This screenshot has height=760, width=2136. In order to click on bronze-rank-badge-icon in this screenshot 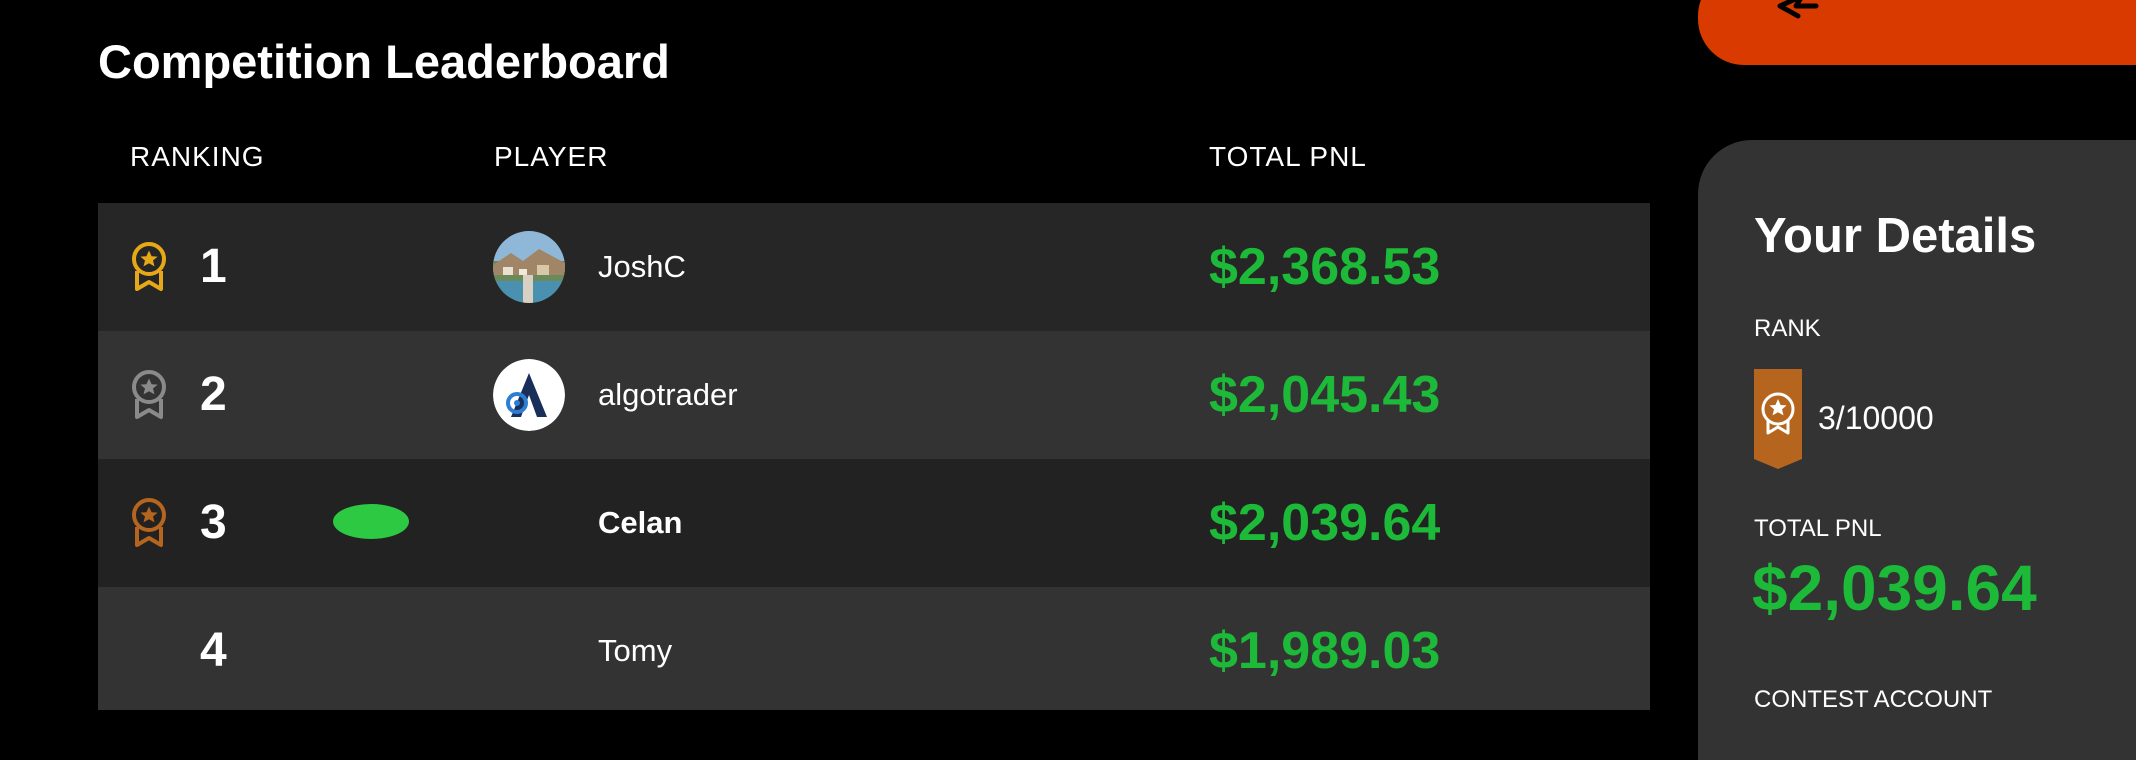, I will do `click(1778, 419)`.